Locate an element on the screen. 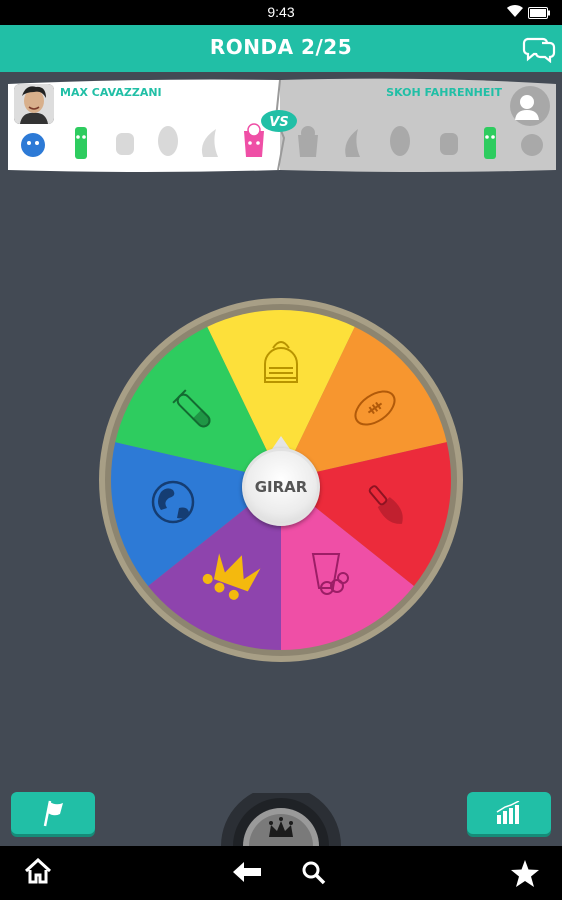 The width and height of the screenshot is (562, 900). character-locked-1-icon is located at coordinates (125, 144).